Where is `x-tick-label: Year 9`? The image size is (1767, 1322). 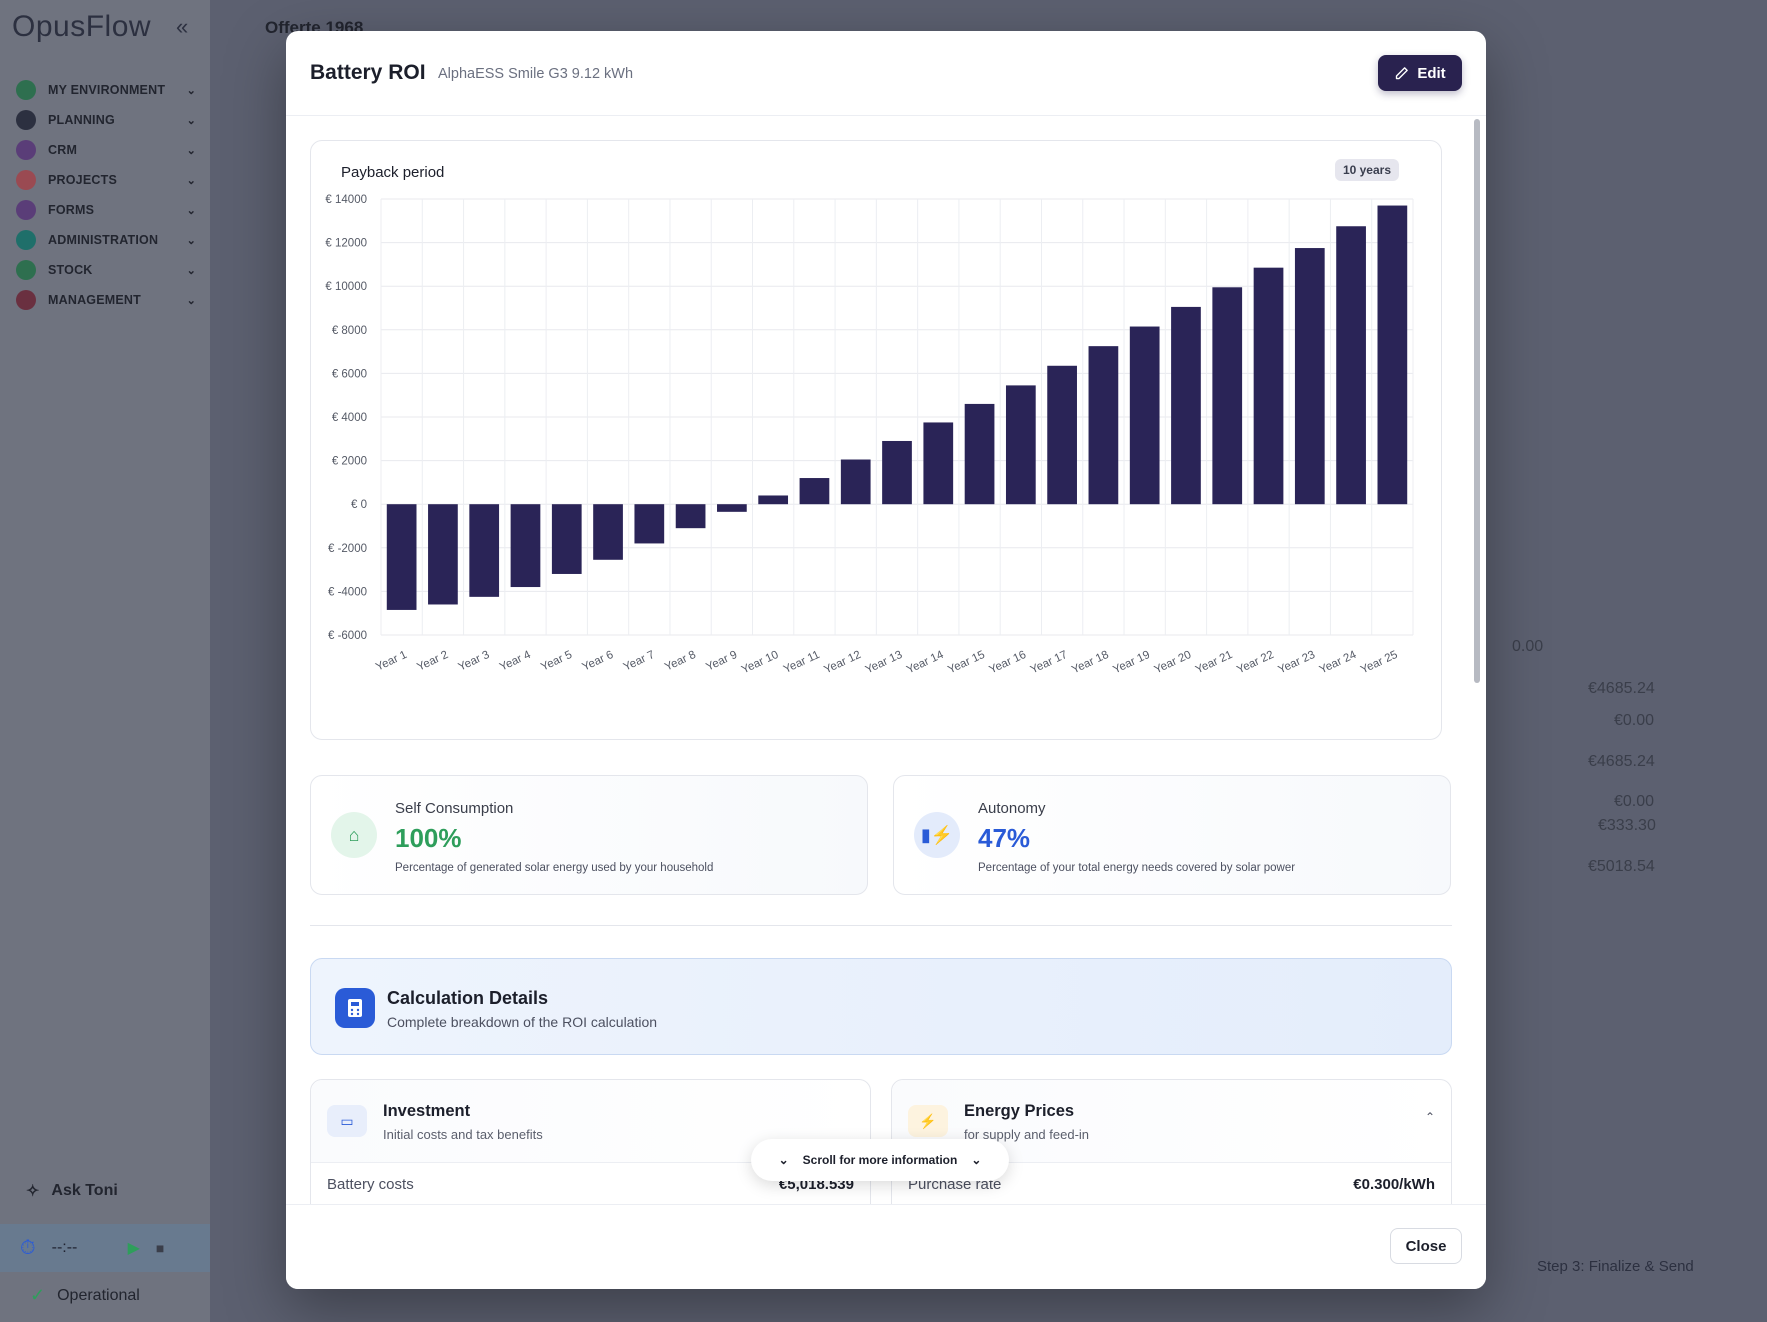 x-tick-label: Year 9 is located at coordinates (721, 661).